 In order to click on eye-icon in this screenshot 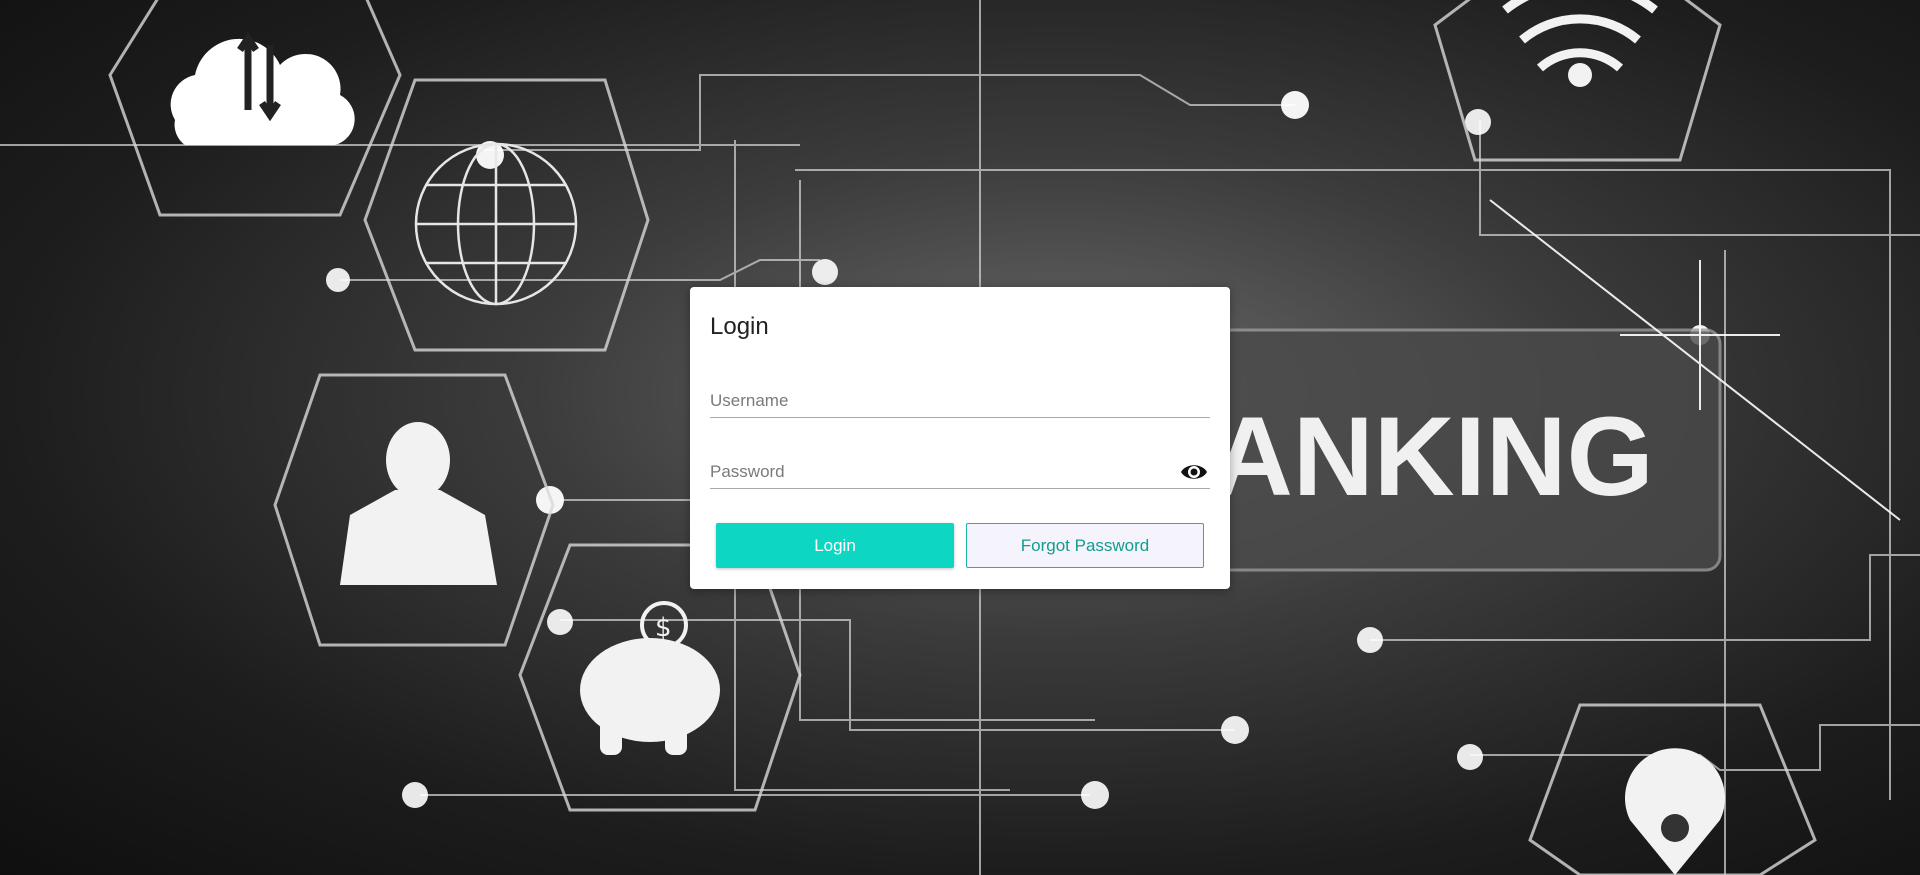, I will do `click(1194, 472)`.